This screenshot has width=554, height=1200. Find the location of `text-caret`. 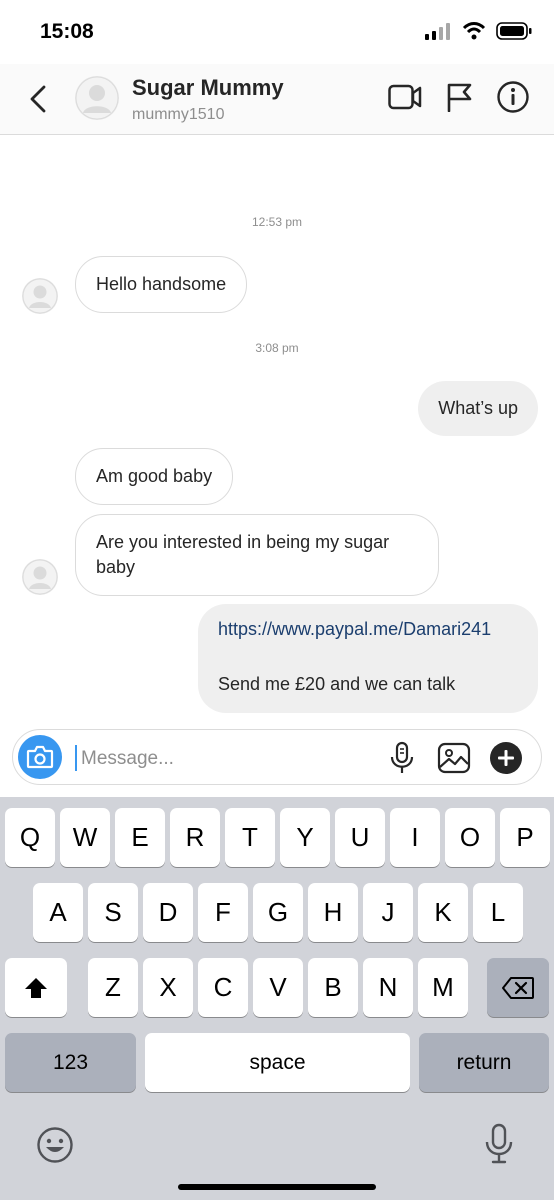

text-caret is located at coordinates (76, 758).